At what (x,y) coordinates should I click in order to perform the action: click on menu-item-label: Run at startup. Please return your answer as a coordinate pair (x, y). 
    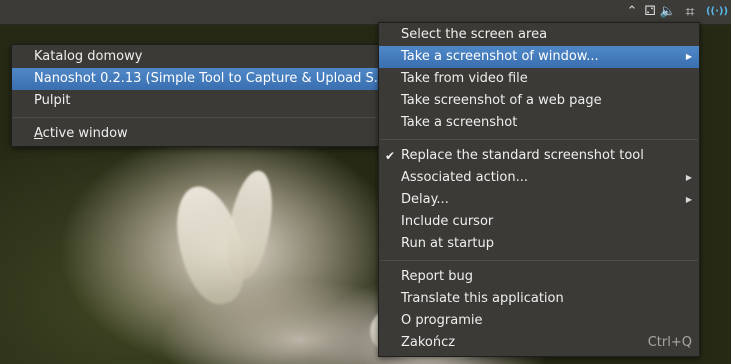
    Looking at the image, I should click on (448, 243).